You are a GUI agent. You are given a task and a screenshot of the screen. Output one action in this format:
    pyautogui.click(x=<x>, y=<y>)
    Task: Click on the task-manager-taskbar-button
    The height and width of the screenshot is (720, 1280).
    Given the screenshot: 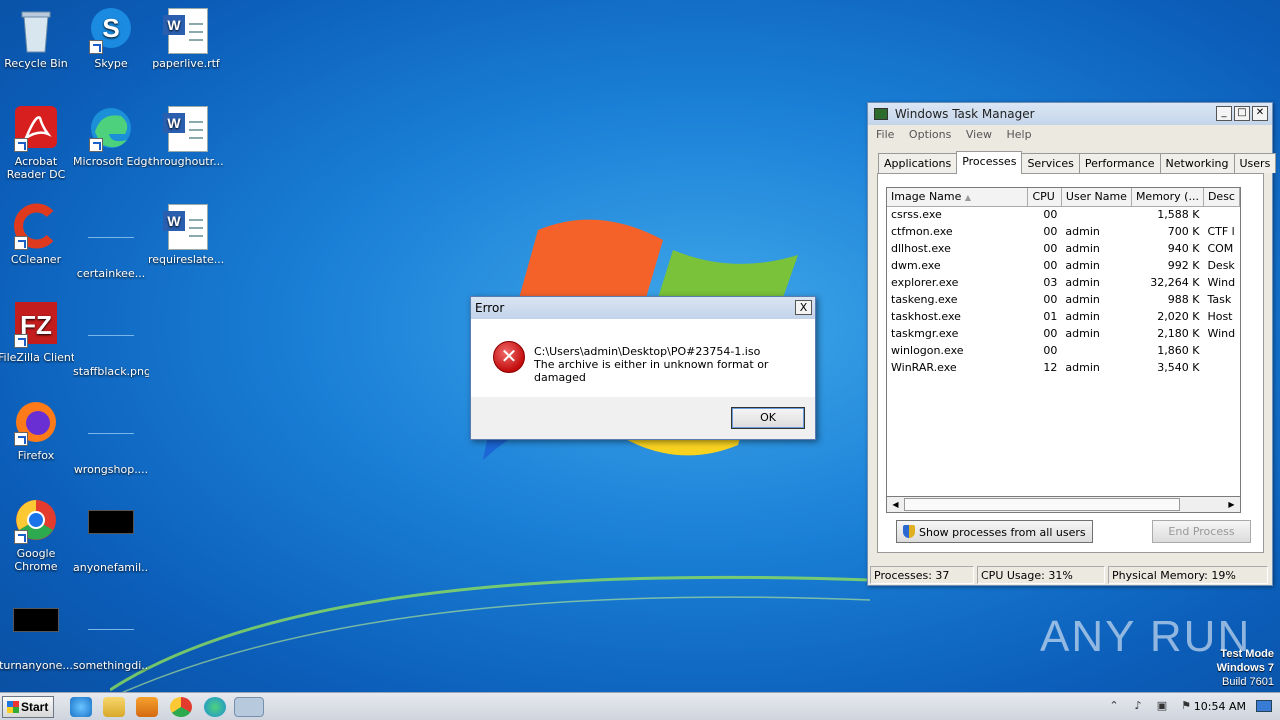 What is the action you would take?
    pyautogui.click(x=249, y=707)
    